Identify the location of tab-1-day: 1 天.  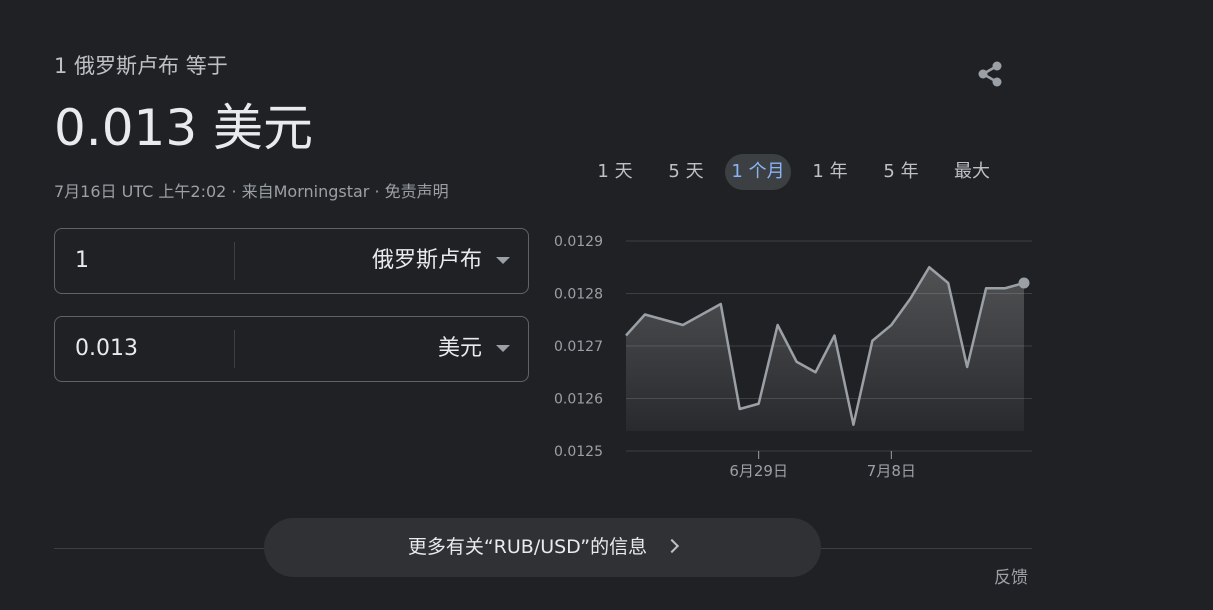
(615, 172).